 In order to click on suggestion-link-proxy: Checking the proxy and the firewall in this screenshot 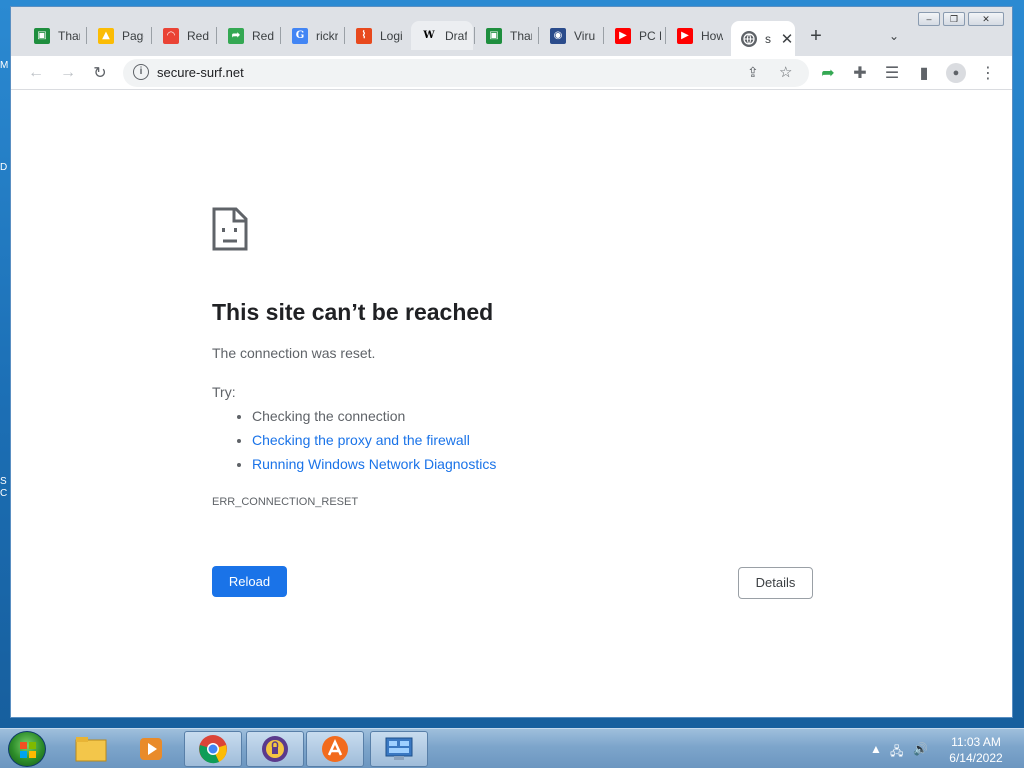, I will do `click(374, 444)`.